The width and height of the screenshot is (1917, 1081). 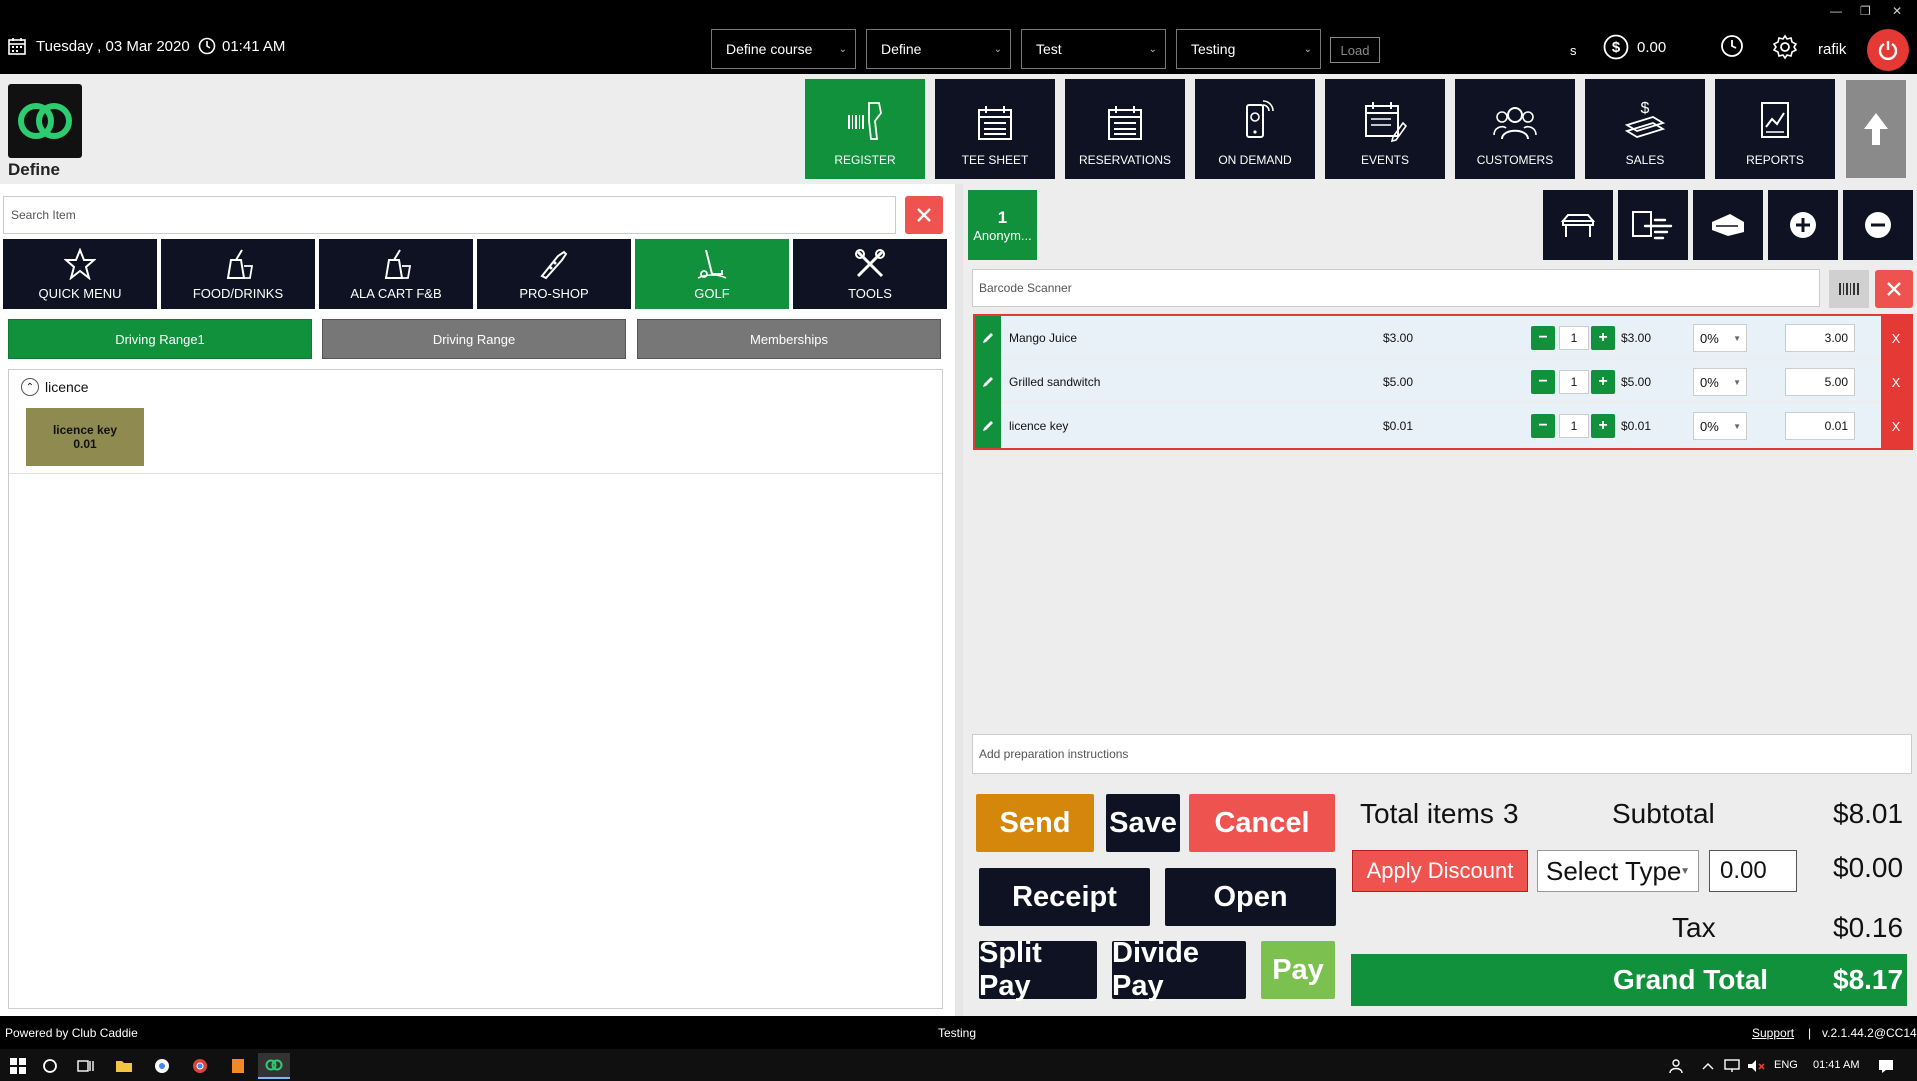 I want to click on preparation-input: Add preparation instructions, so click(x=1442, y=754).